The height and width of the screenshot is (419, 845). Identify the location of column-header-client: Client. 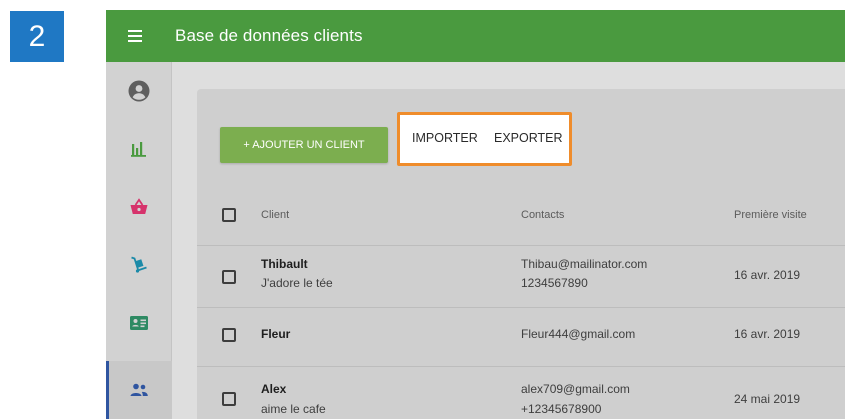
(275, 215).